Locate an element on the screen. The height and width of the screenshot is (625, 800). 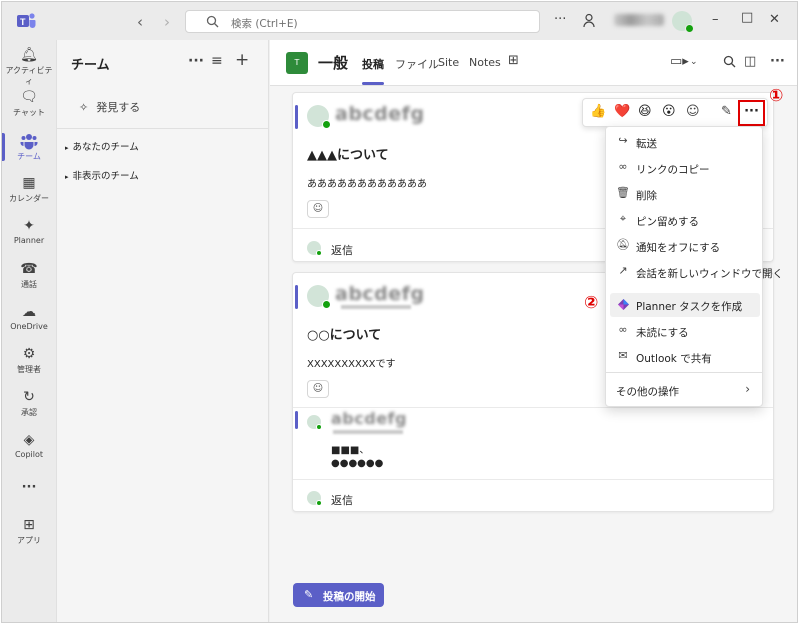
menu-item-mute: 🔕︎ 通知をオフにする is located at coordinates (685, 246).